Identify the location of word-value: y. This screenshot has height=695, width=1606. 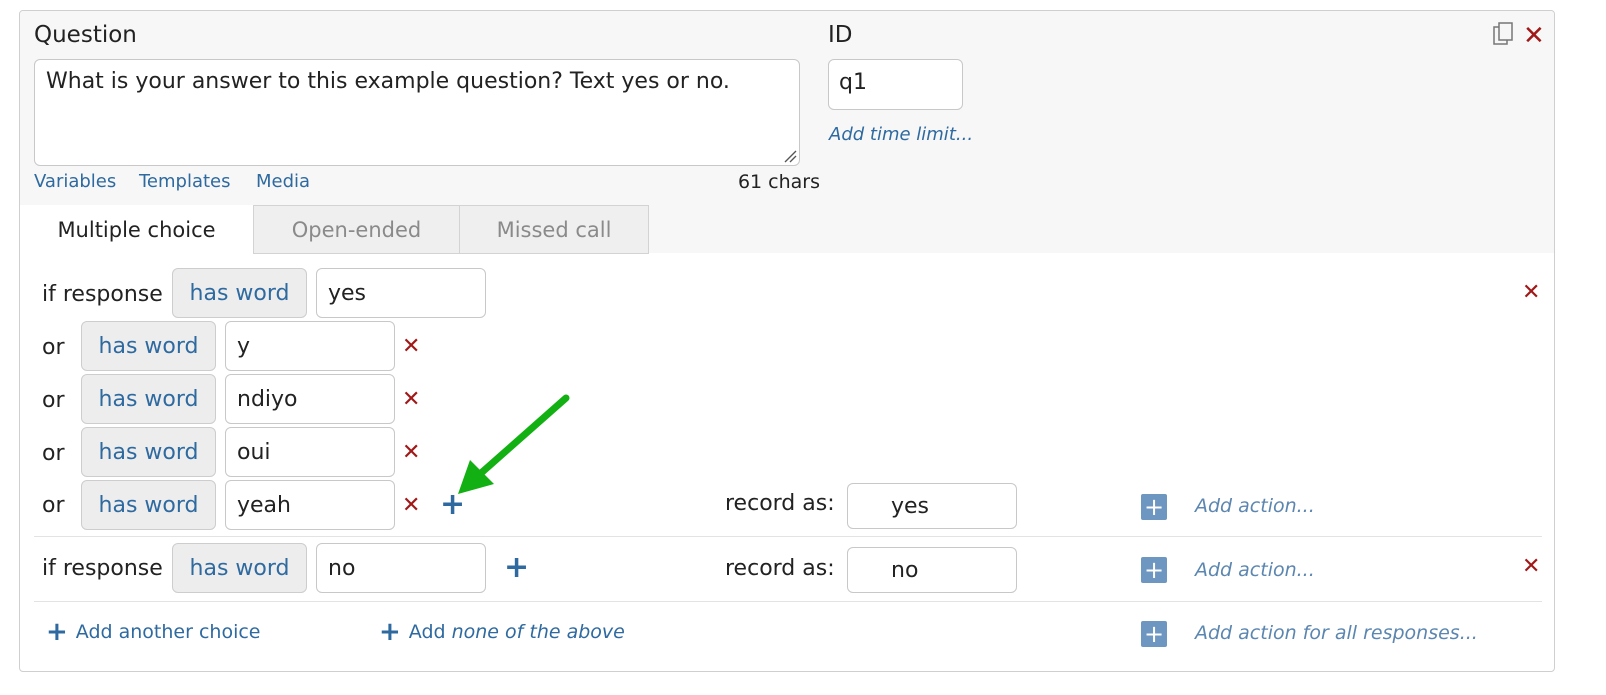
(244, 346).